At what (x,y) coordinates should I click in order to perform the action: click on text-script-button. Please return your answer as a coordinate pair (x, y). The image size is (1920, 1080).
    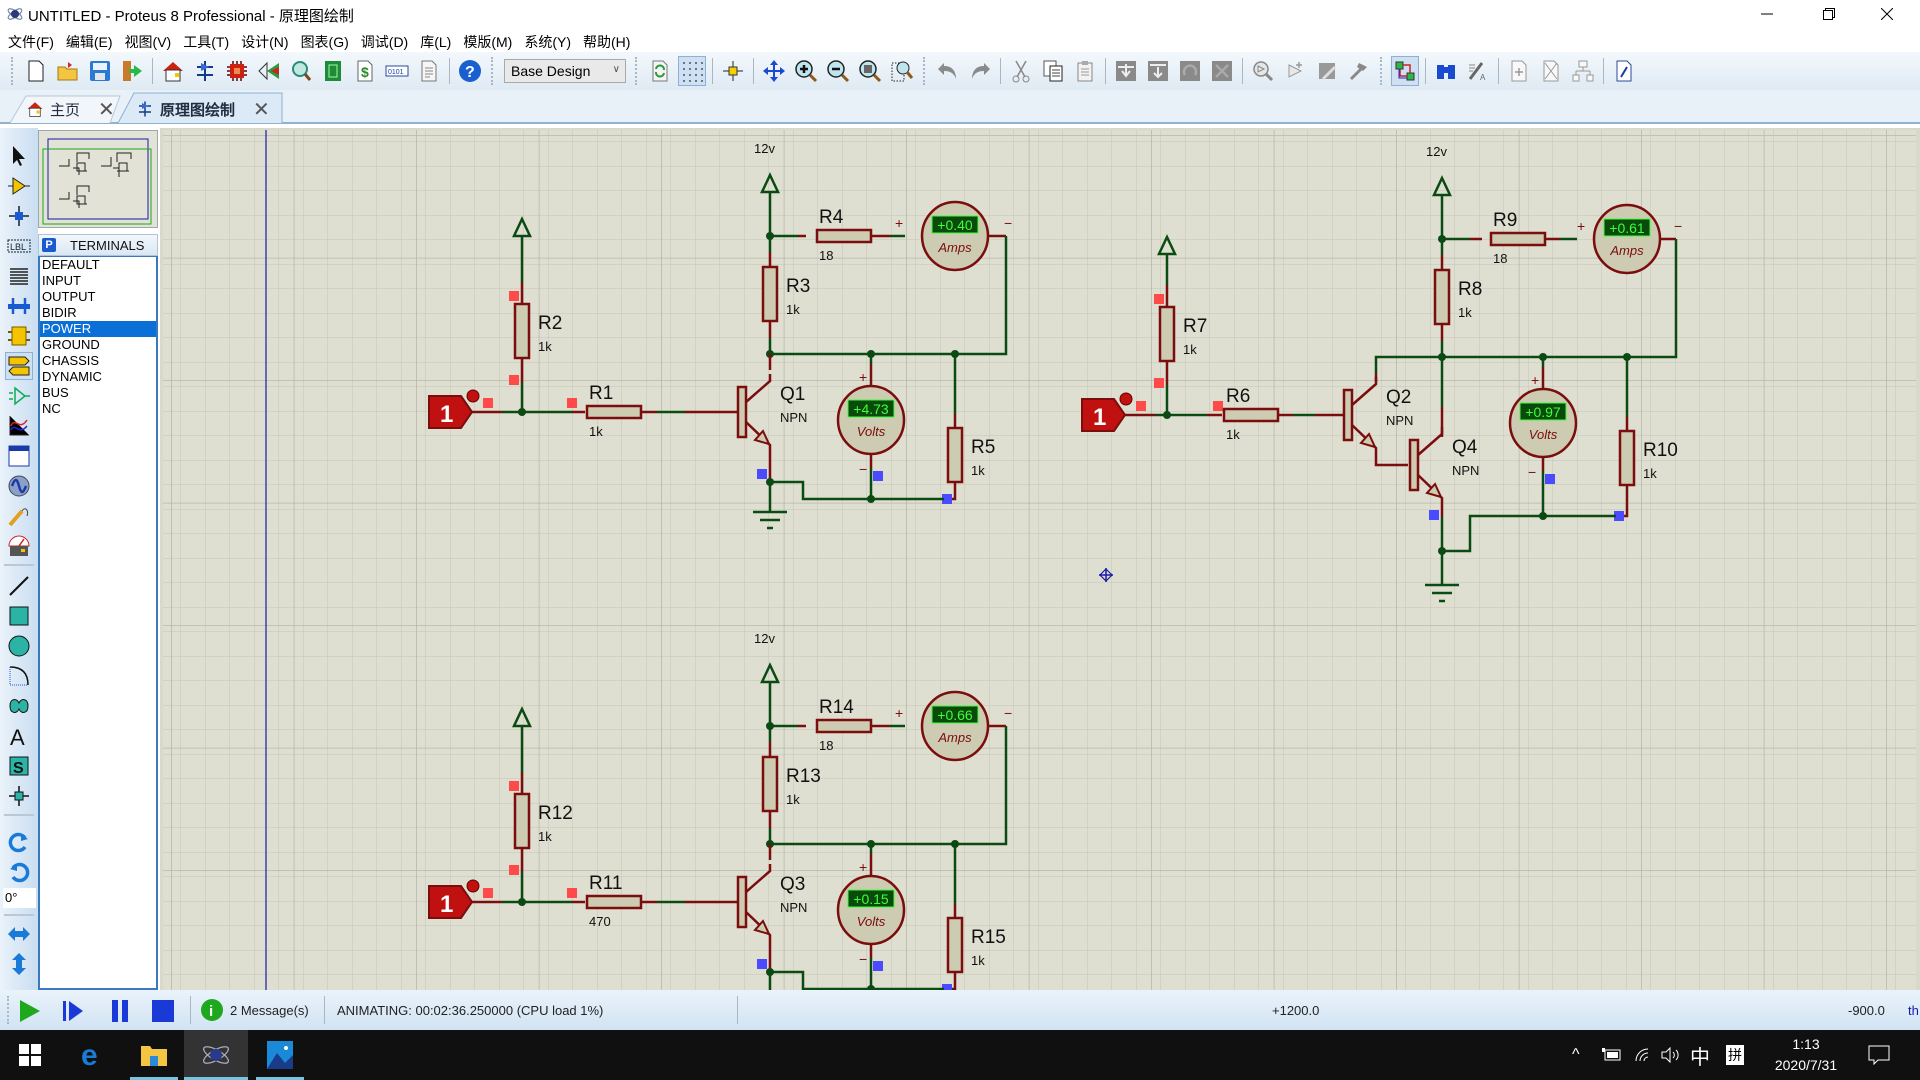
    Looking at the image, I should click on (19, 276).